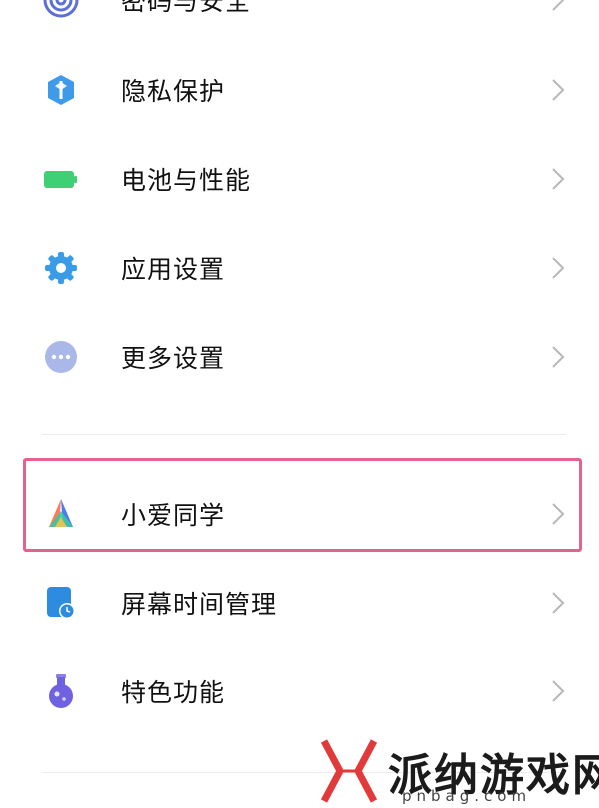 This screenshot has width=599, height=808. I want to click on settings-item-password-security: 密码与安全, so click(299, 22).